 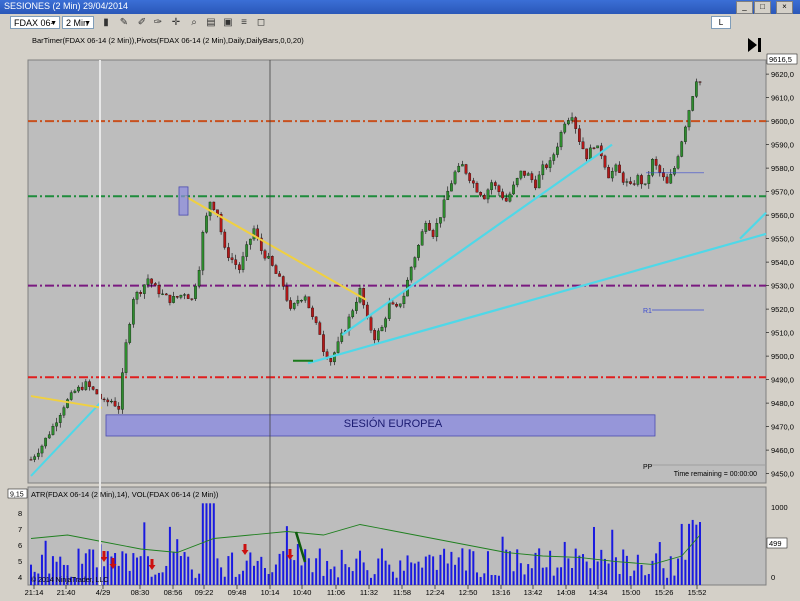 What do you see at coordinates (35, 28) in the screenshot?
I see `instrument-select: FDAX 06-14▼` at bounding box center [35, 28].